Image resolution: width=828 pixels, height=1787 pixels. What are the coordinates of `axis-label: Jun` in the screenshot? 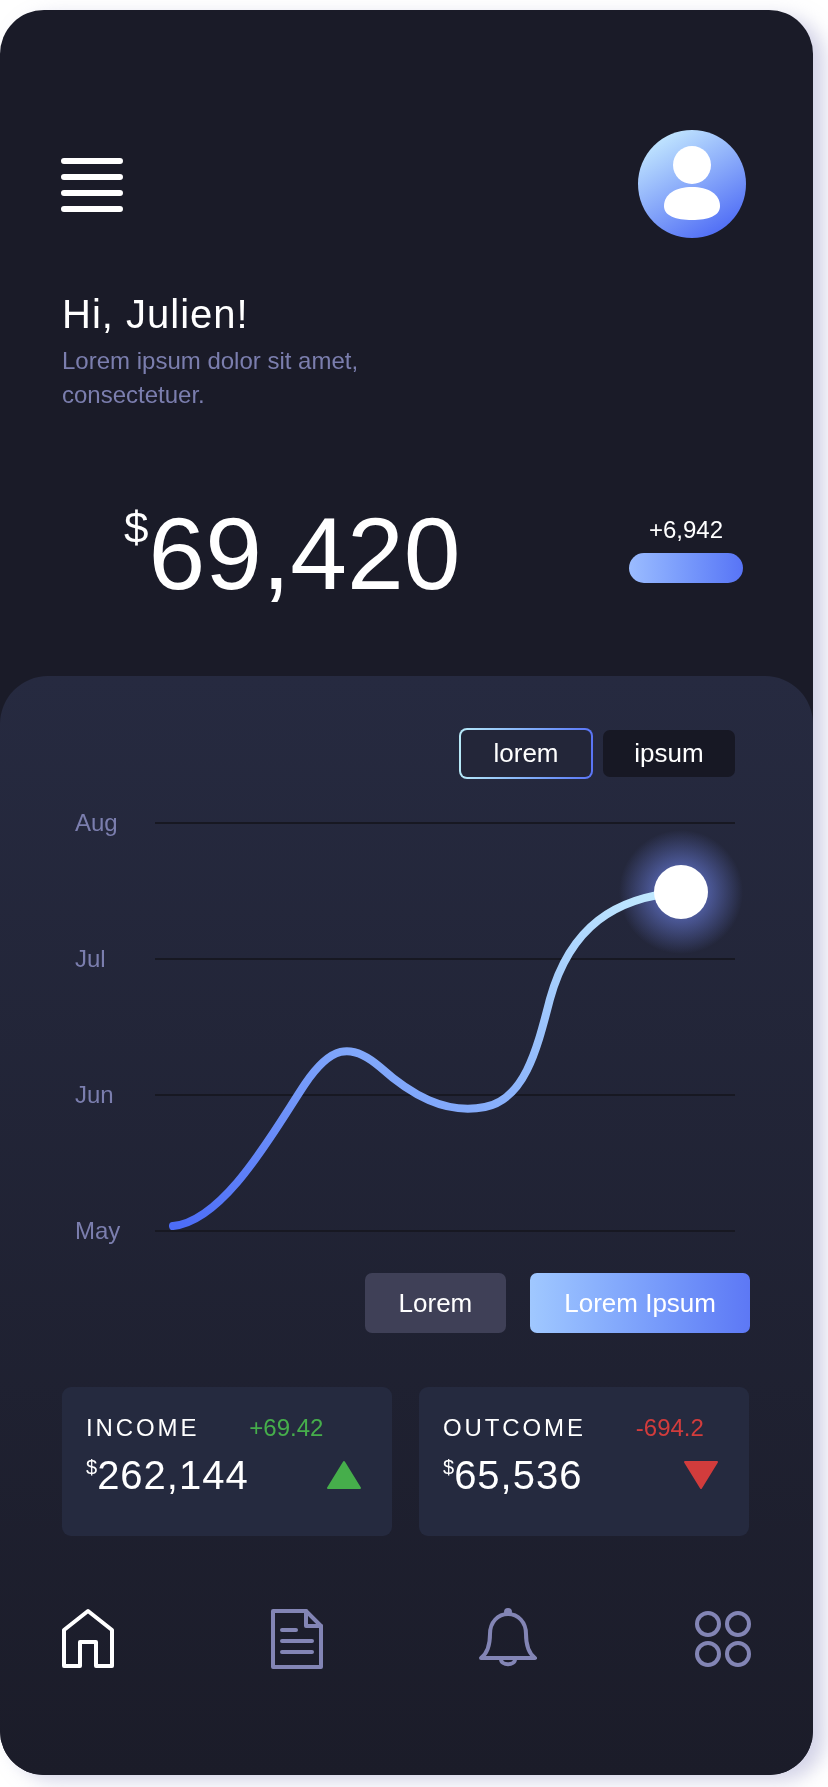 It's located at (94, 1095).